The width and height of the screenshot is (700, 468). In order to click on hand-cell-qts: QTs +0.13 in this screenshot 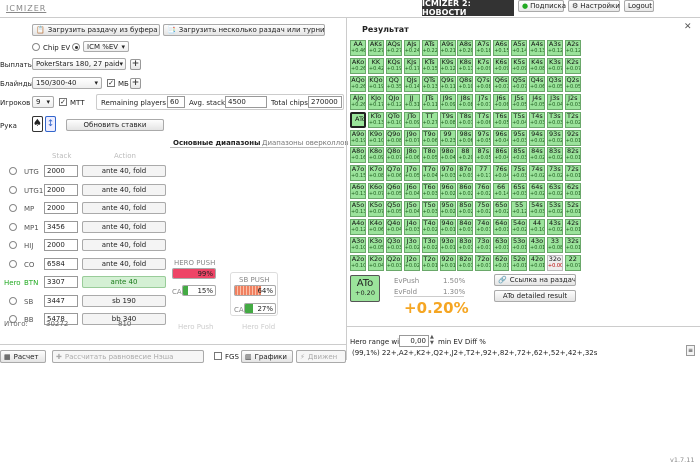, I will do `click(429, 83)`.